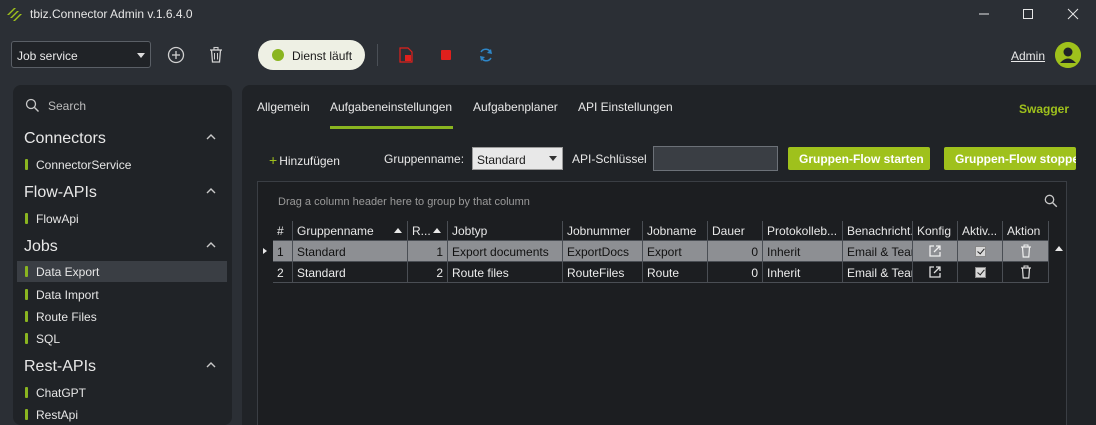 The width and height of the screenshot is (1096, 425). I want to click on service-status-label: Dienst läuft, so click(322, 56).